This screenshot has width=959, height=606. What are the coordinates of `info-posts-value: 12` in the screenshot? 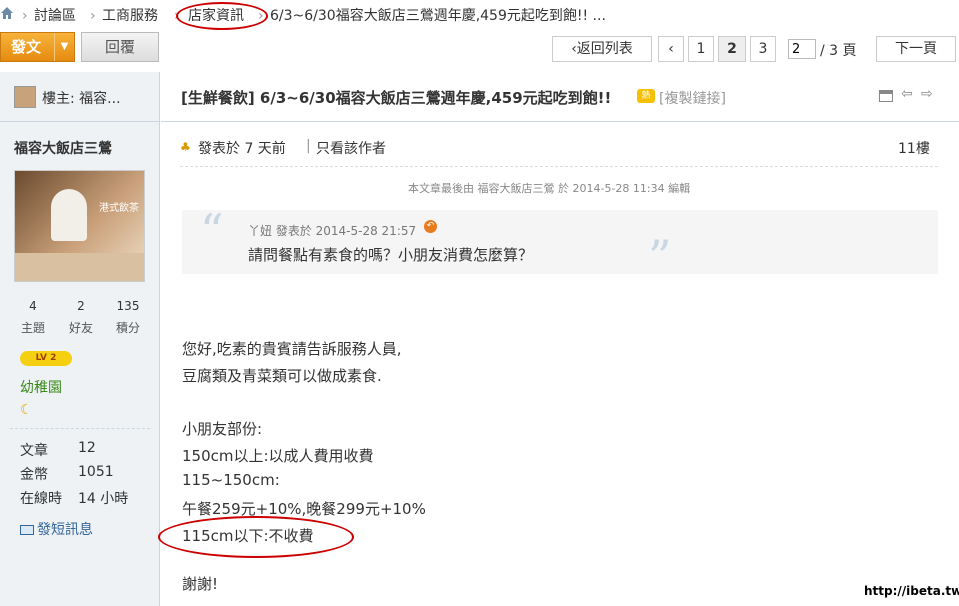 It's located at (87, 448).